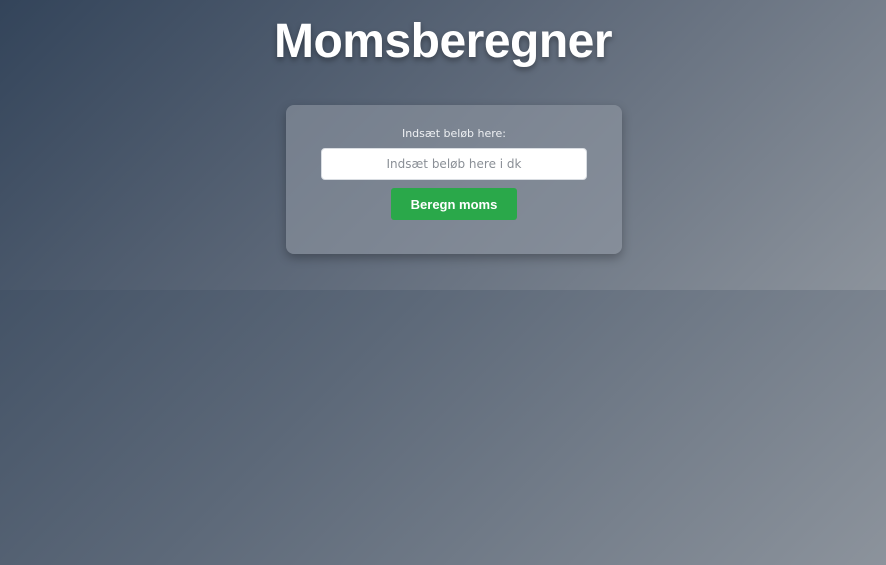 The width and height of the screenshot is (886, 565). Describe the element at coordinates (454, 204) in the screenshot. I see `calculate-vat-button: Beregn moms` at that location.